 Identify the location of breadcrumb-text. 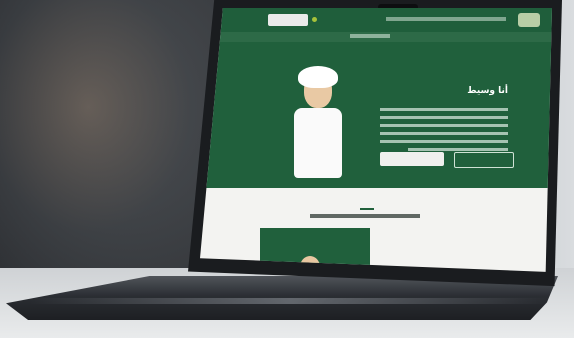
(370, 36).